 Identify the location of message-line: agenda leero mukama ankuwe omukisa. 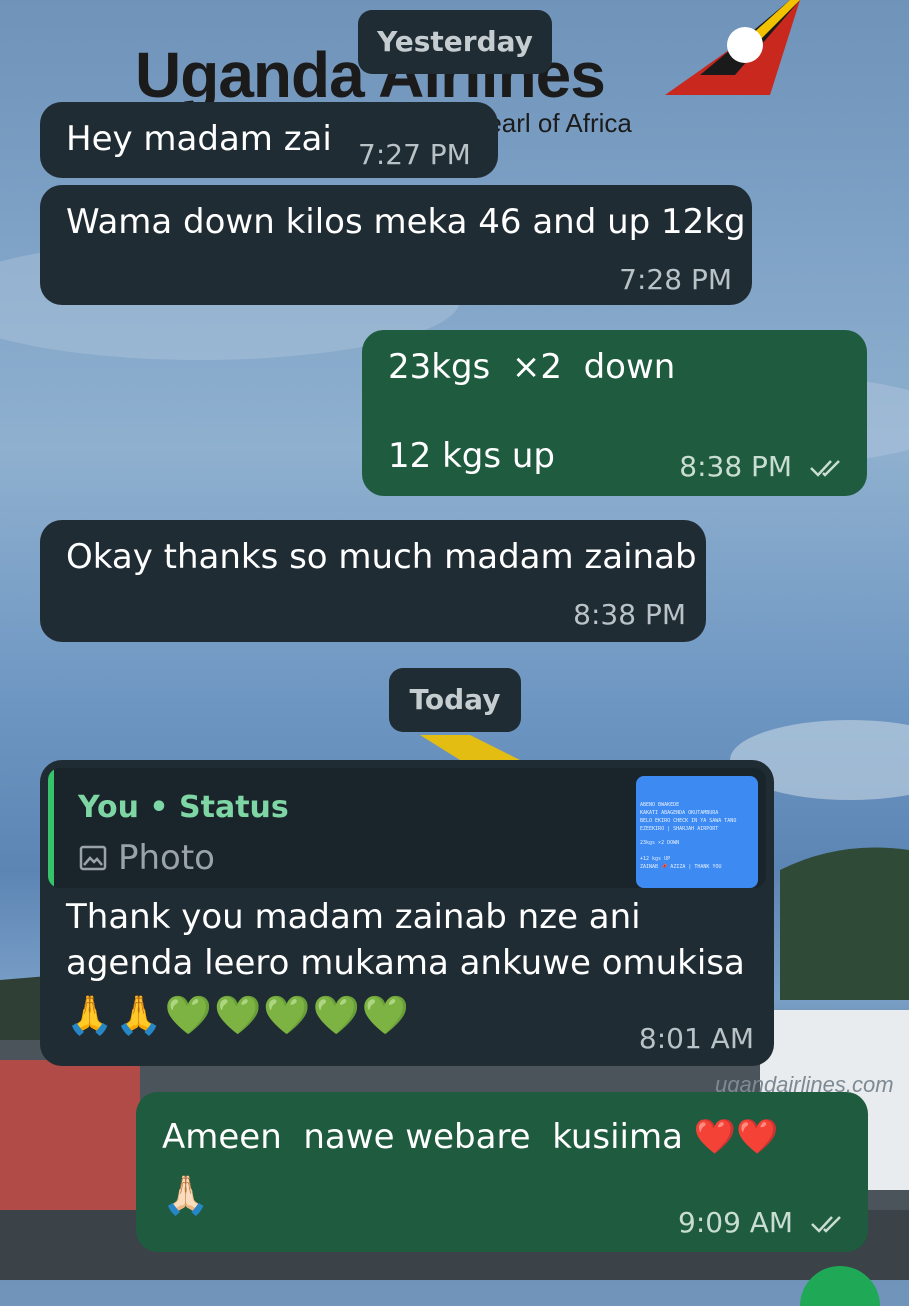
(405, 963).